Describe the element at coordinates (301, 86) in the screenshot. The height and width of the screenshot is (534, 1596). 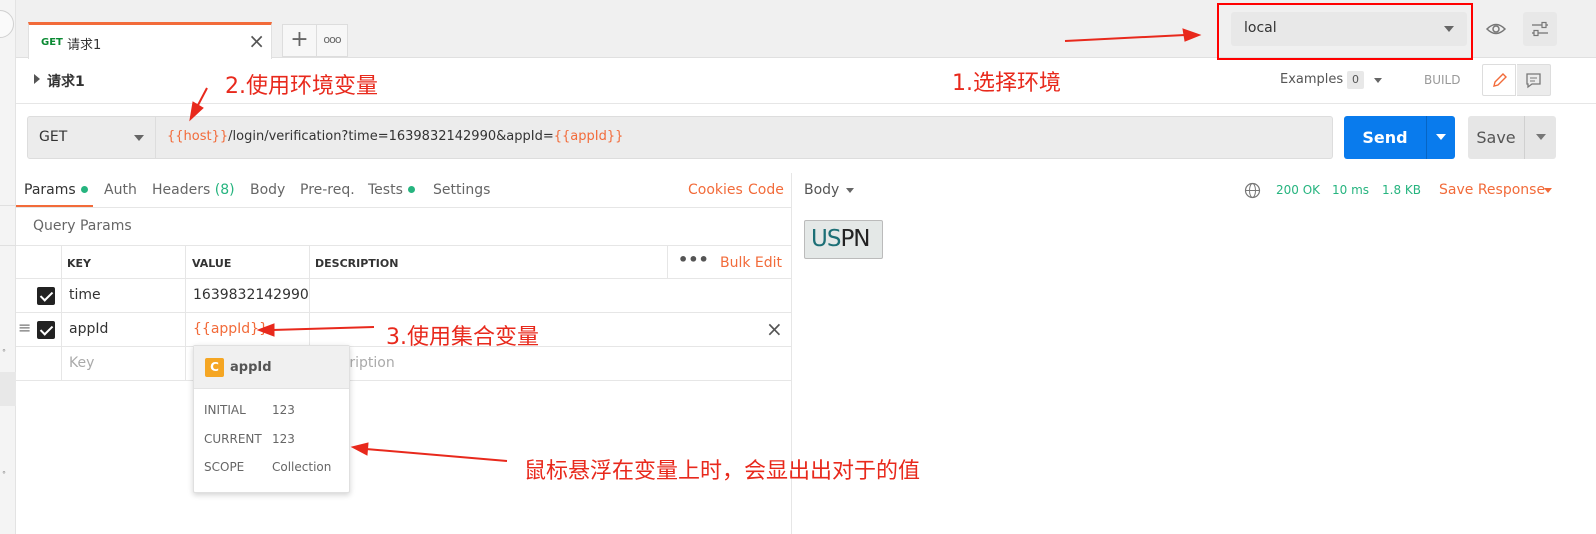
I see `annotation-env-variable: 2.使用环境变量` at that location.